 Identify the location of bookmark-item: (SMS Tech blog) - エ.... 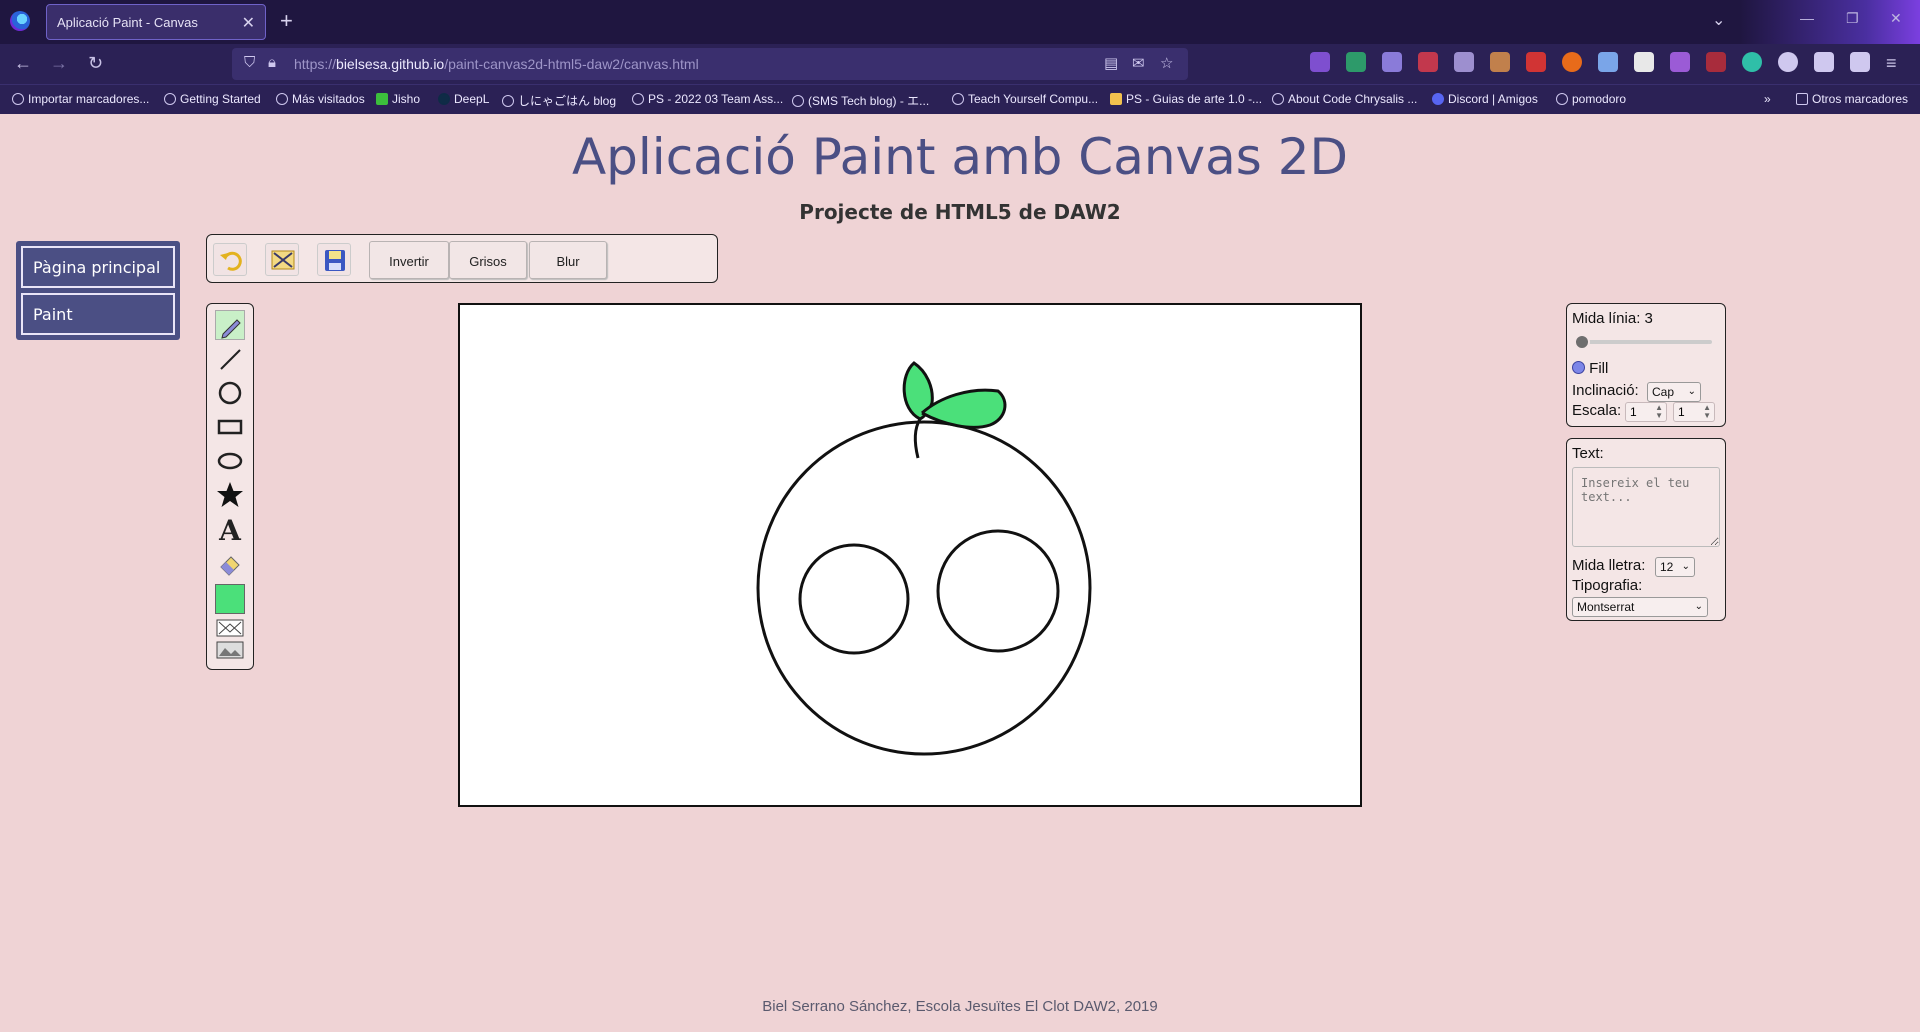
(860, 100).